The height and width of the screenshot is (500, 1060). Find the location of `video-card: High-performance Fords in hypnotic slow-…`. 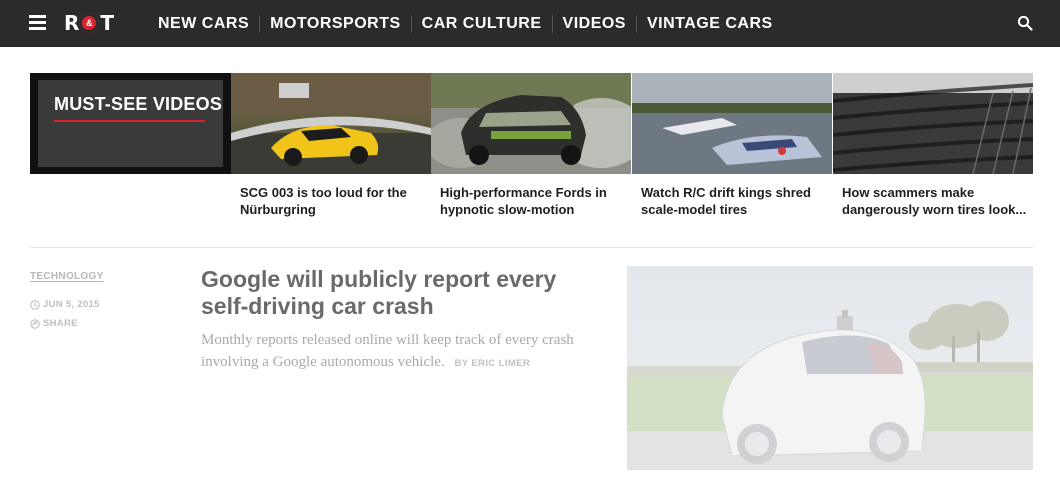

video-card: High-performance Fords in hypnotic slow-… is located at coordinates (531, 145).